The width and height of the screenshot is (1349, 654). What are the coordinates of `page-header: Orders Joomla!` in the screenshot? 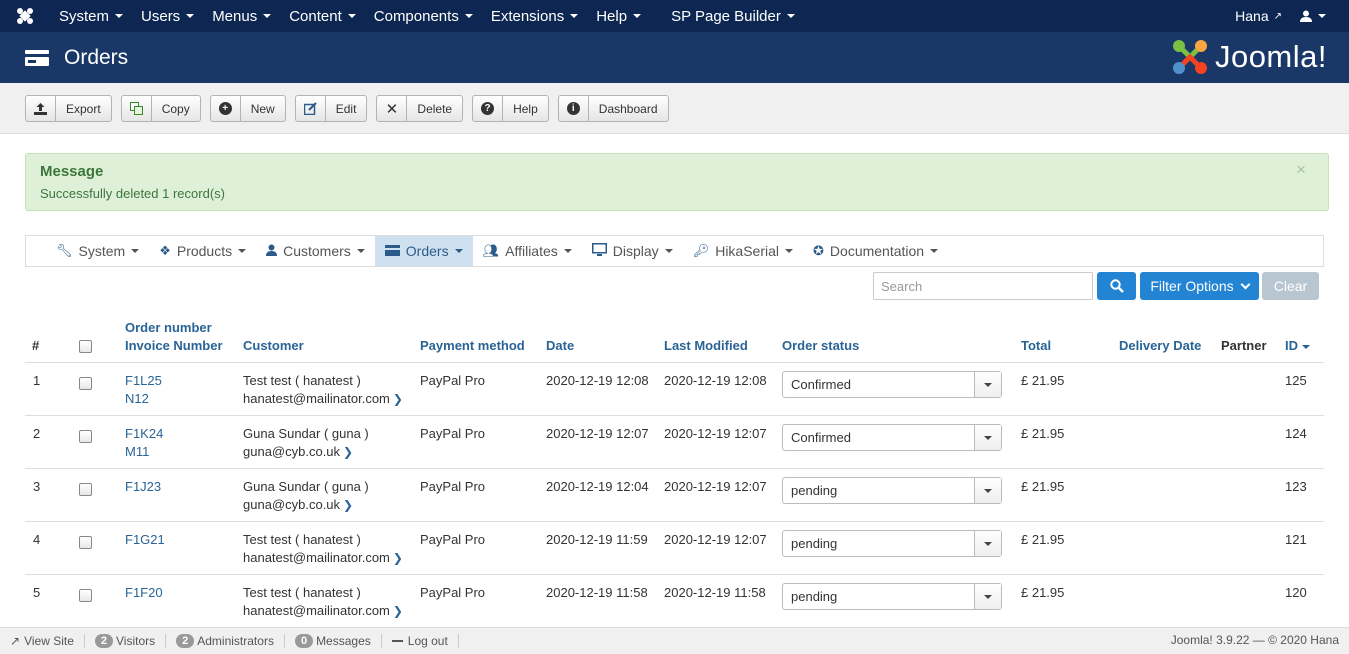 It's located at (674, 57).